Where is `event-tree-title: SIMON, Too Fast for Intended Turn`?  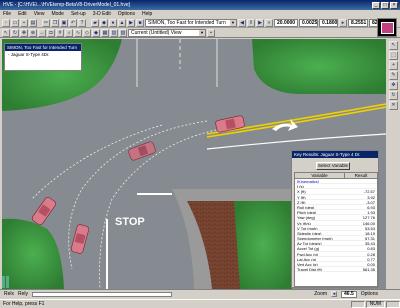
event-tree-title: SIMON, Too Fast for Intended Turn is located at coordinates (43, 47).